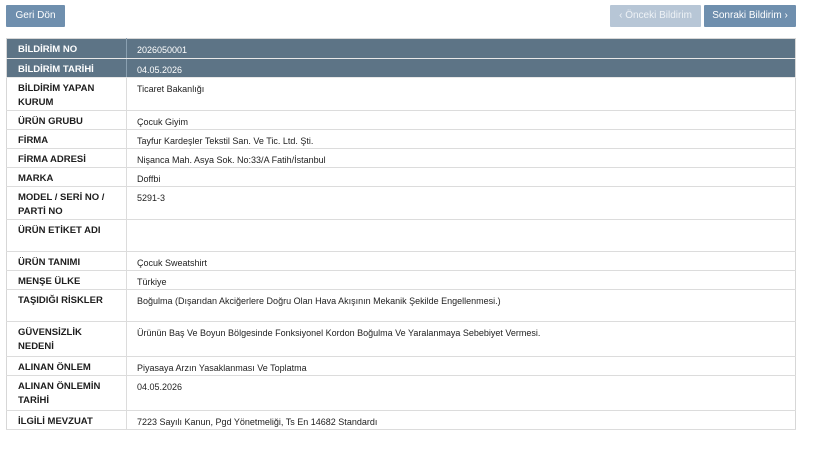  Describe the element at coordinates (66, 305) in the screenshot. I see `detail-label: TAŞIDIĞI RİSKLER` at that location.